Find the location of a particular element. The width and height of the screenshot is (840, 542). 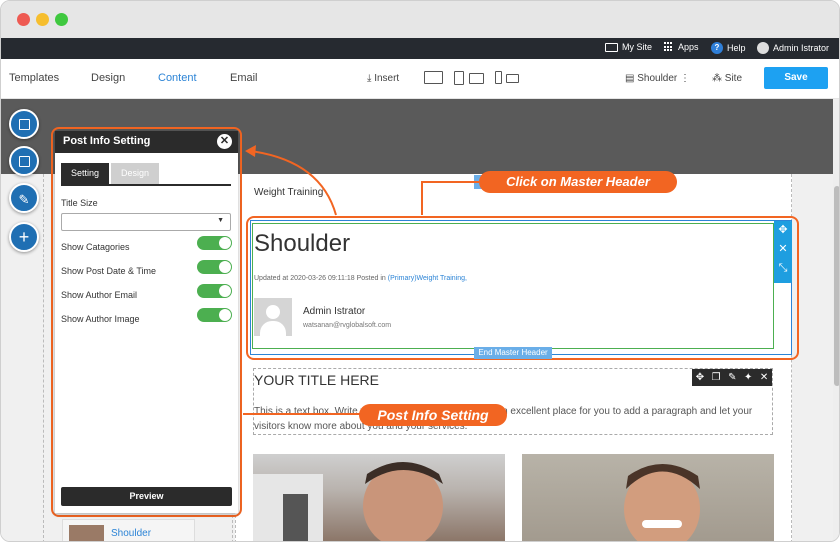

master-header-leader-line is located at coordinates (450, 198).